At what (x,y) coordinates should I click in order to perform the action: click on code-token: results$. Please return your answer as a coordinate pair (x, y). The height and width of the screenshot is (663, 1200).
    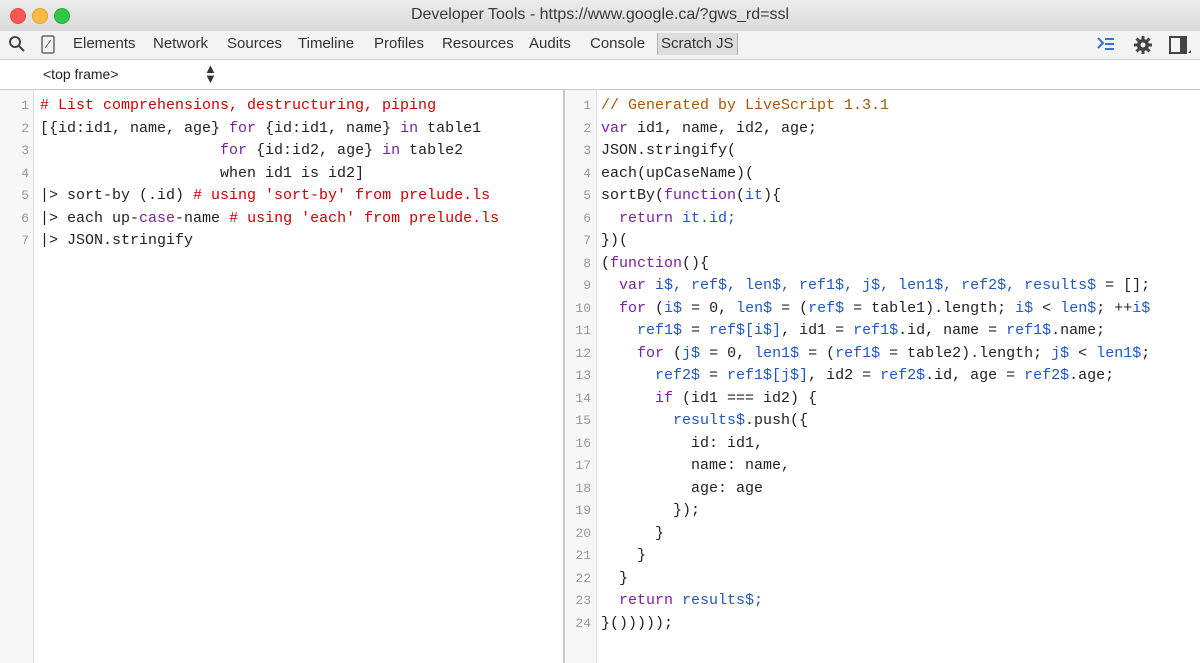
    Looking at the image, I should click on (709, 420).